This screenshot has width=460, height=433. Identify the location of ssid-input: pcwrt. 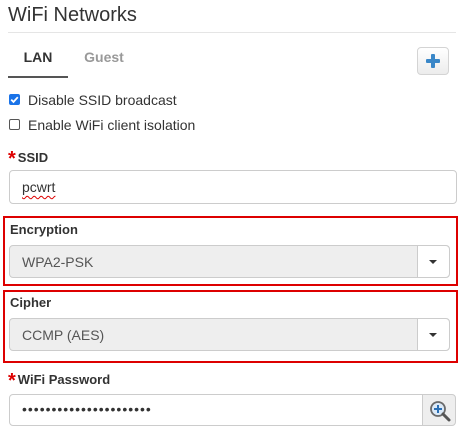
(233, 187).